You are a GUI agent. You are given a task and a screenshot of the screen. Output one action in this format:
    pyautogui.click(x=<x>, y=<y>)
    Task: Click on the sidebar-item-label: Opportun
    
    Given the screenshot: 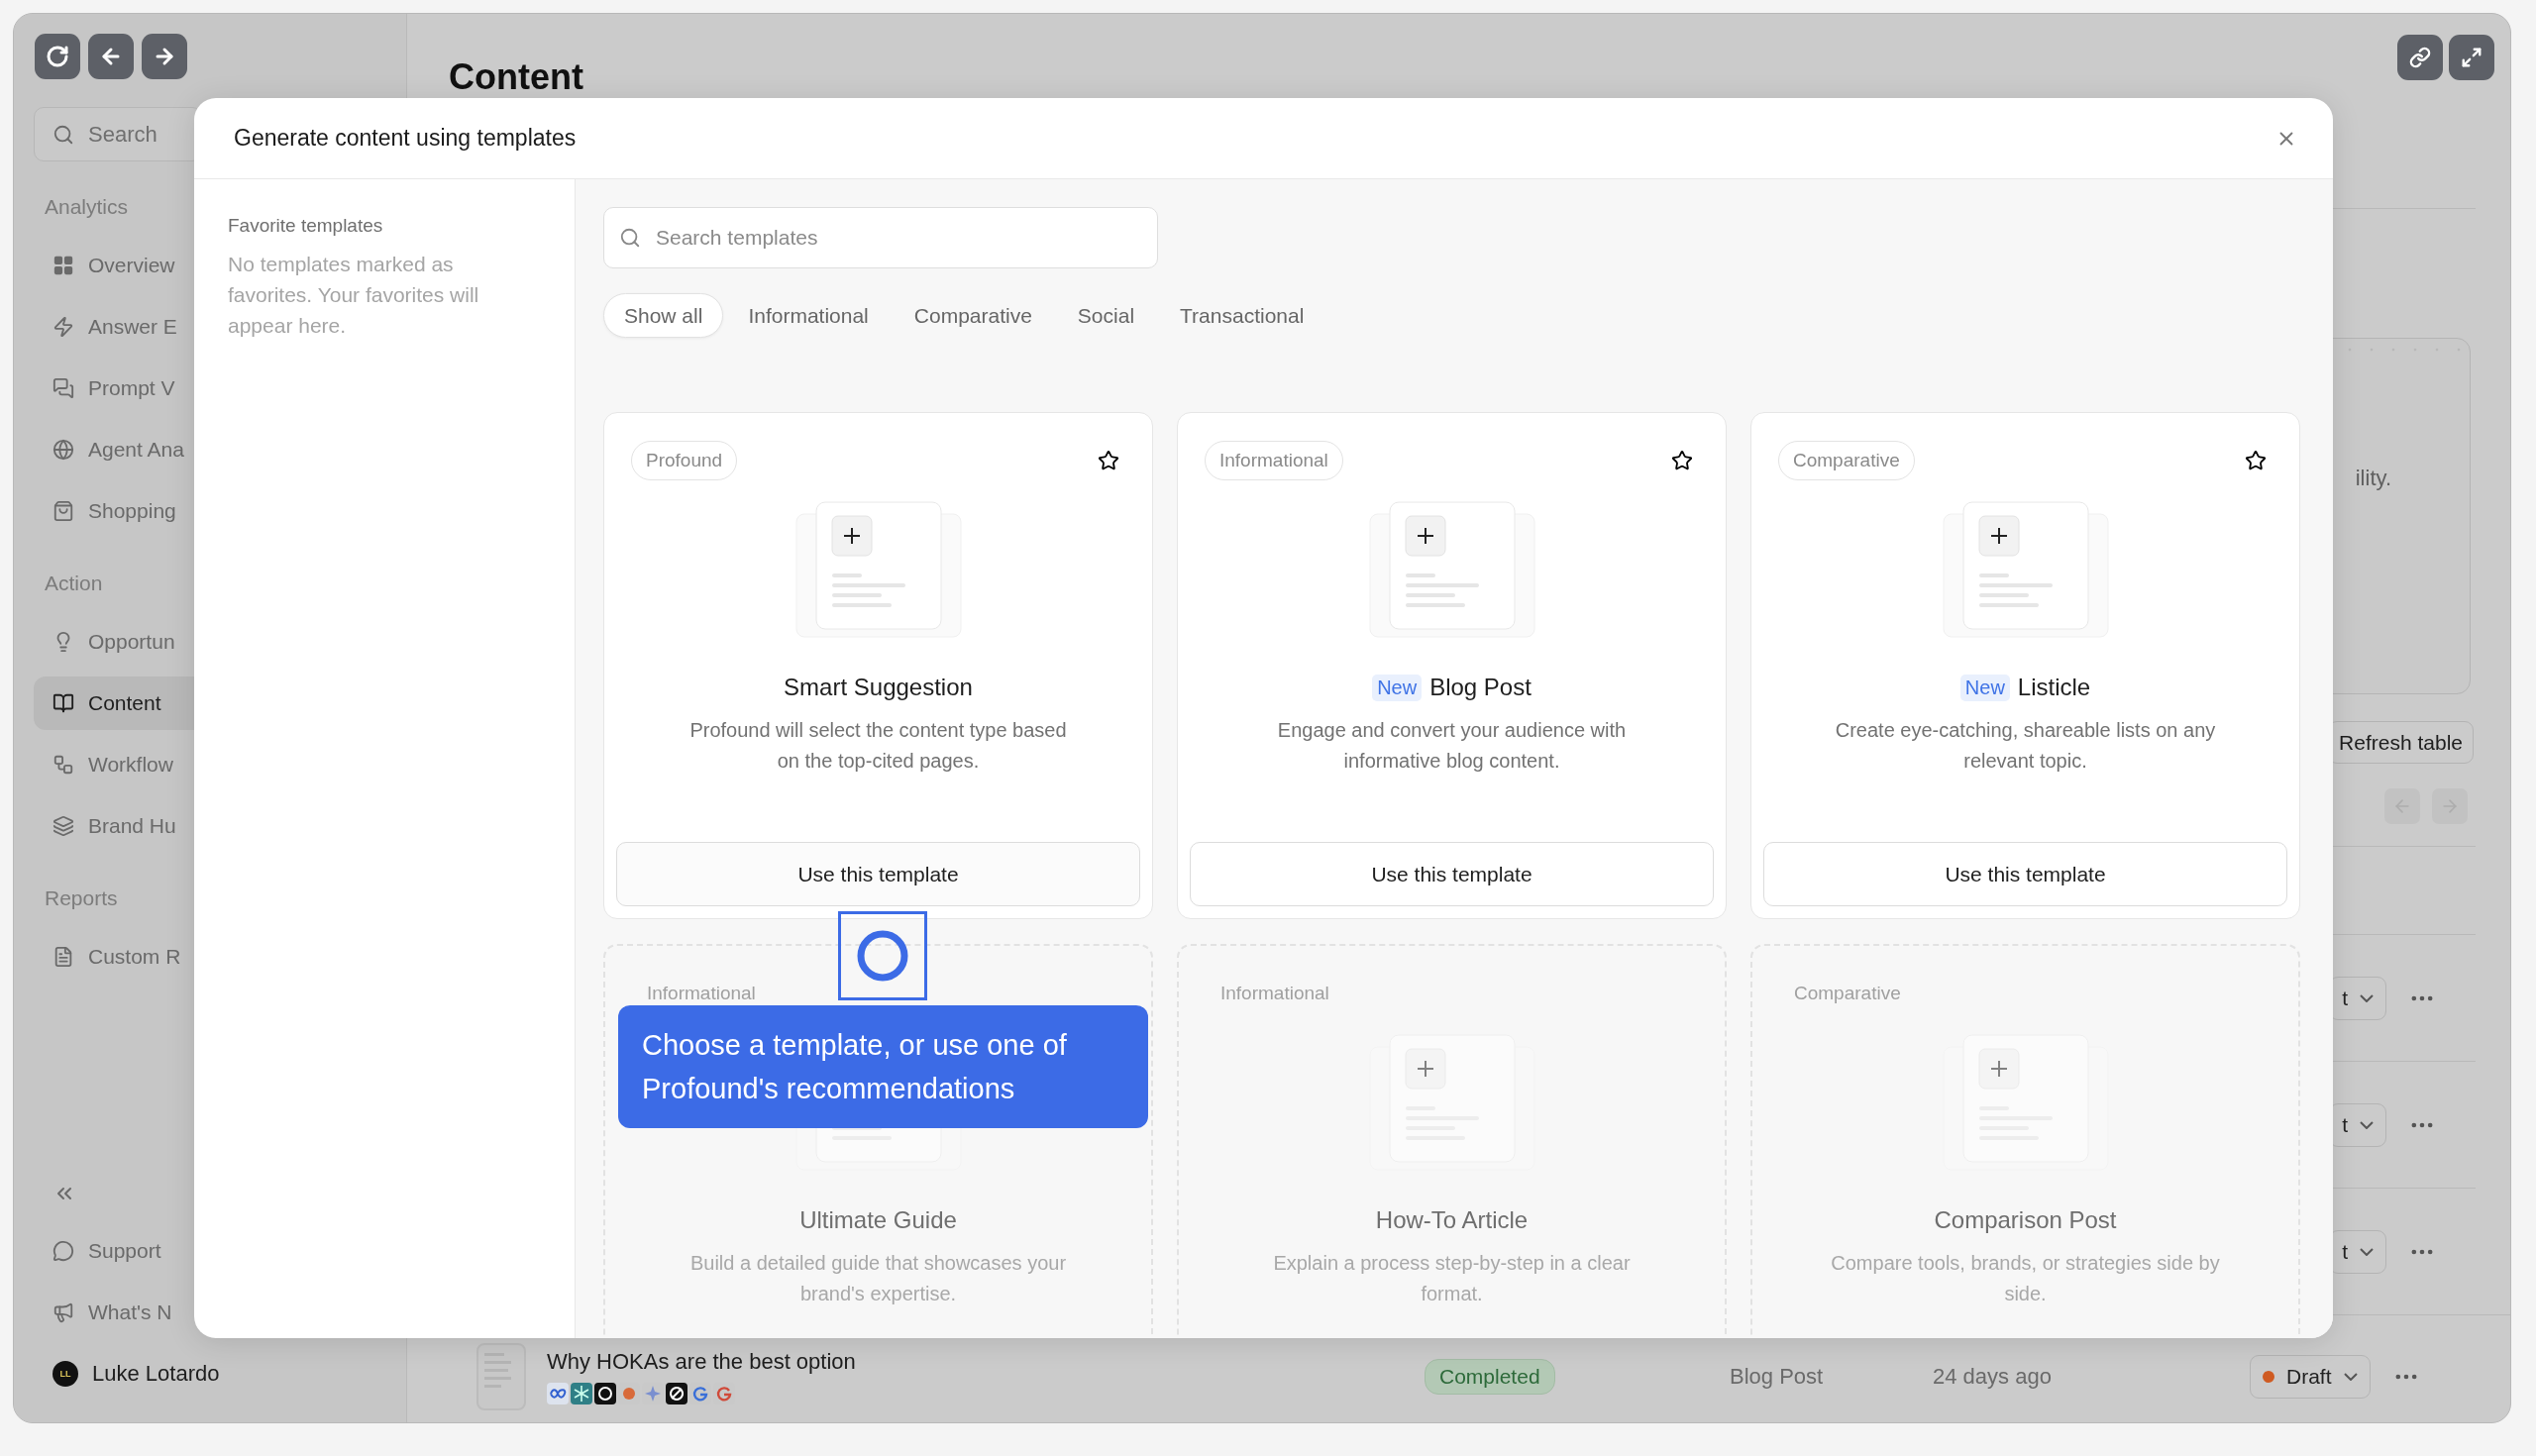 What is the action you would take?
    pyautogui.click(x=131, y=642)
    